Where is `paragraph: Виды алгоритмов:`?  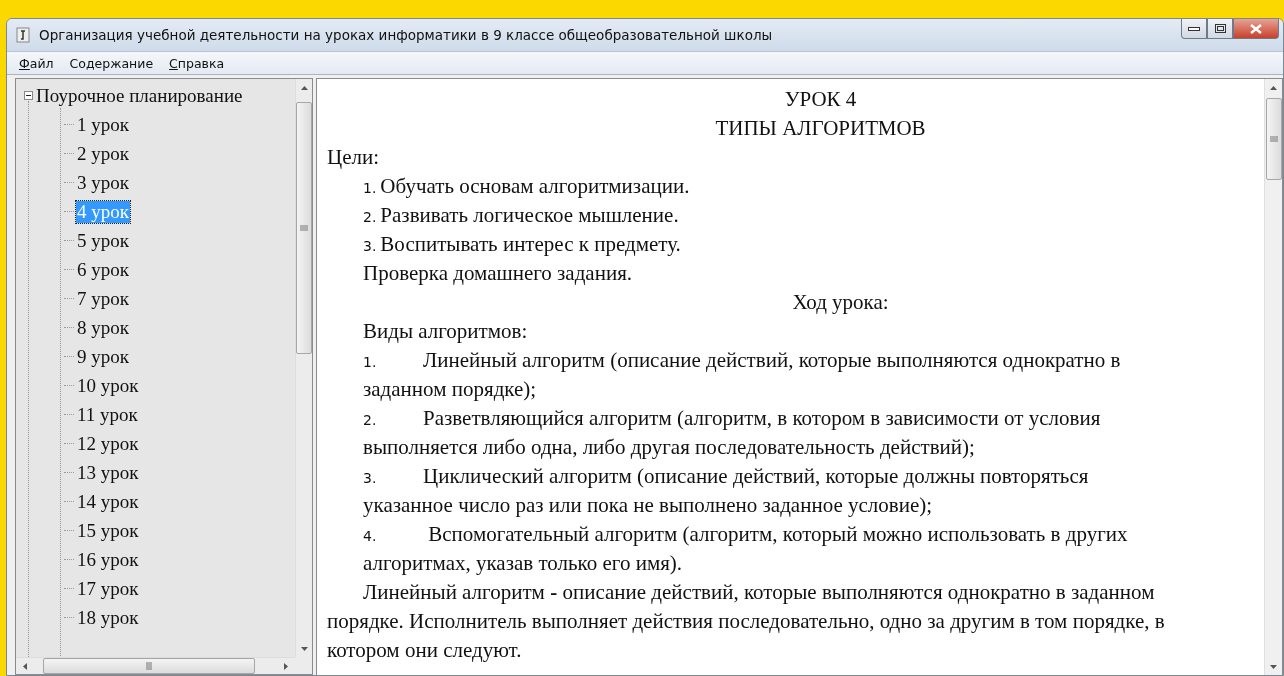
paragraph: Виды алгоритмов: is located at coordinates (445, 331).